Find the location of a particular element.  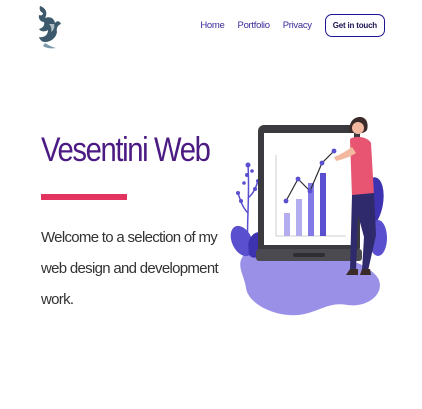

logo is located at coordinates (49, 27).